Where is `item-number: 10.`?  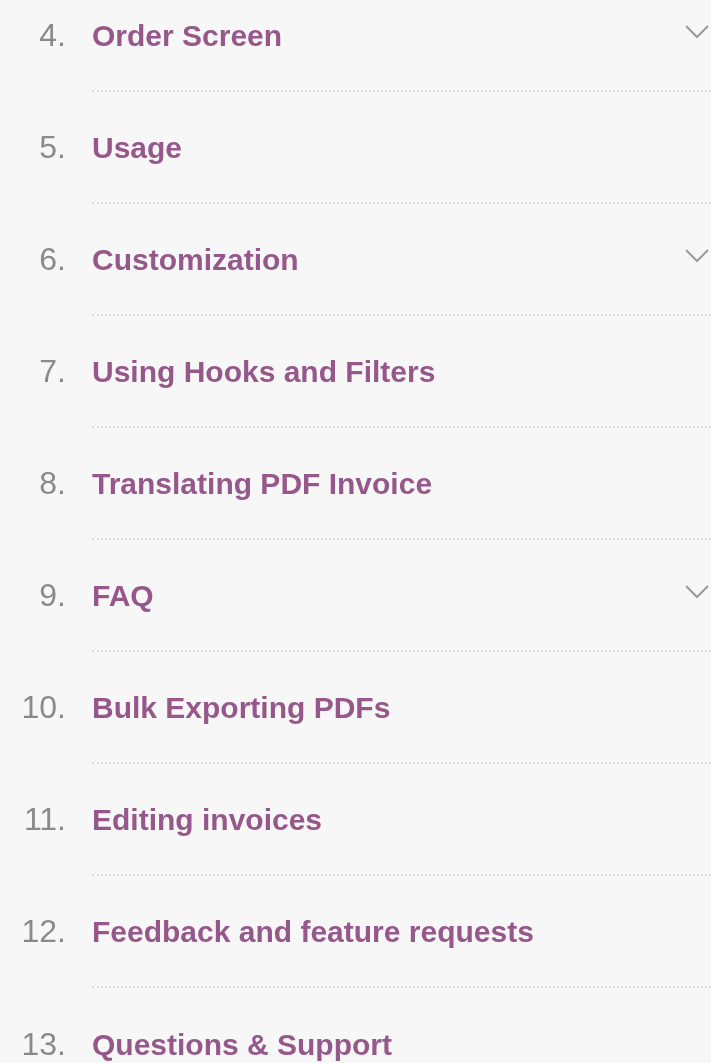
item-number: 10. is located at coordinates (43, 707).